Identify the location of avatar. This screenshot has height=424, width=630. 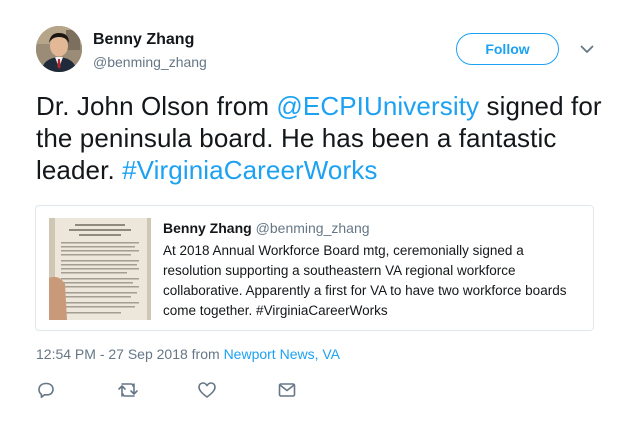
(59, 49).